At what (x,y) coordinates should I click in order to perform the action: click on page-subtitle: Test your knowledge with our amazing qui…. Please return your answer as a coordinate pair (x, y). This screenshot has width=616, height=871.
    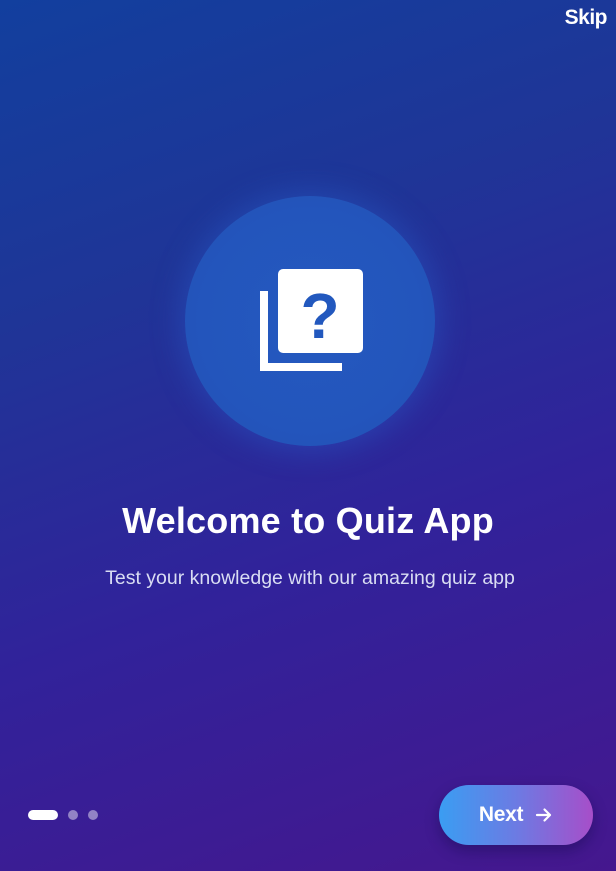
    Looking at the image, I should click on (310, 578).